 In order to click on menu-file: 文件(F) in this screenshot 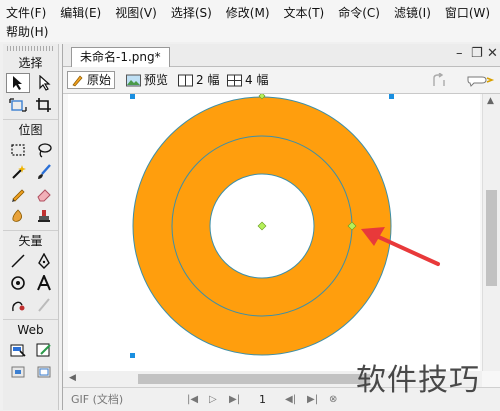, I will do `click(26, 13)`.